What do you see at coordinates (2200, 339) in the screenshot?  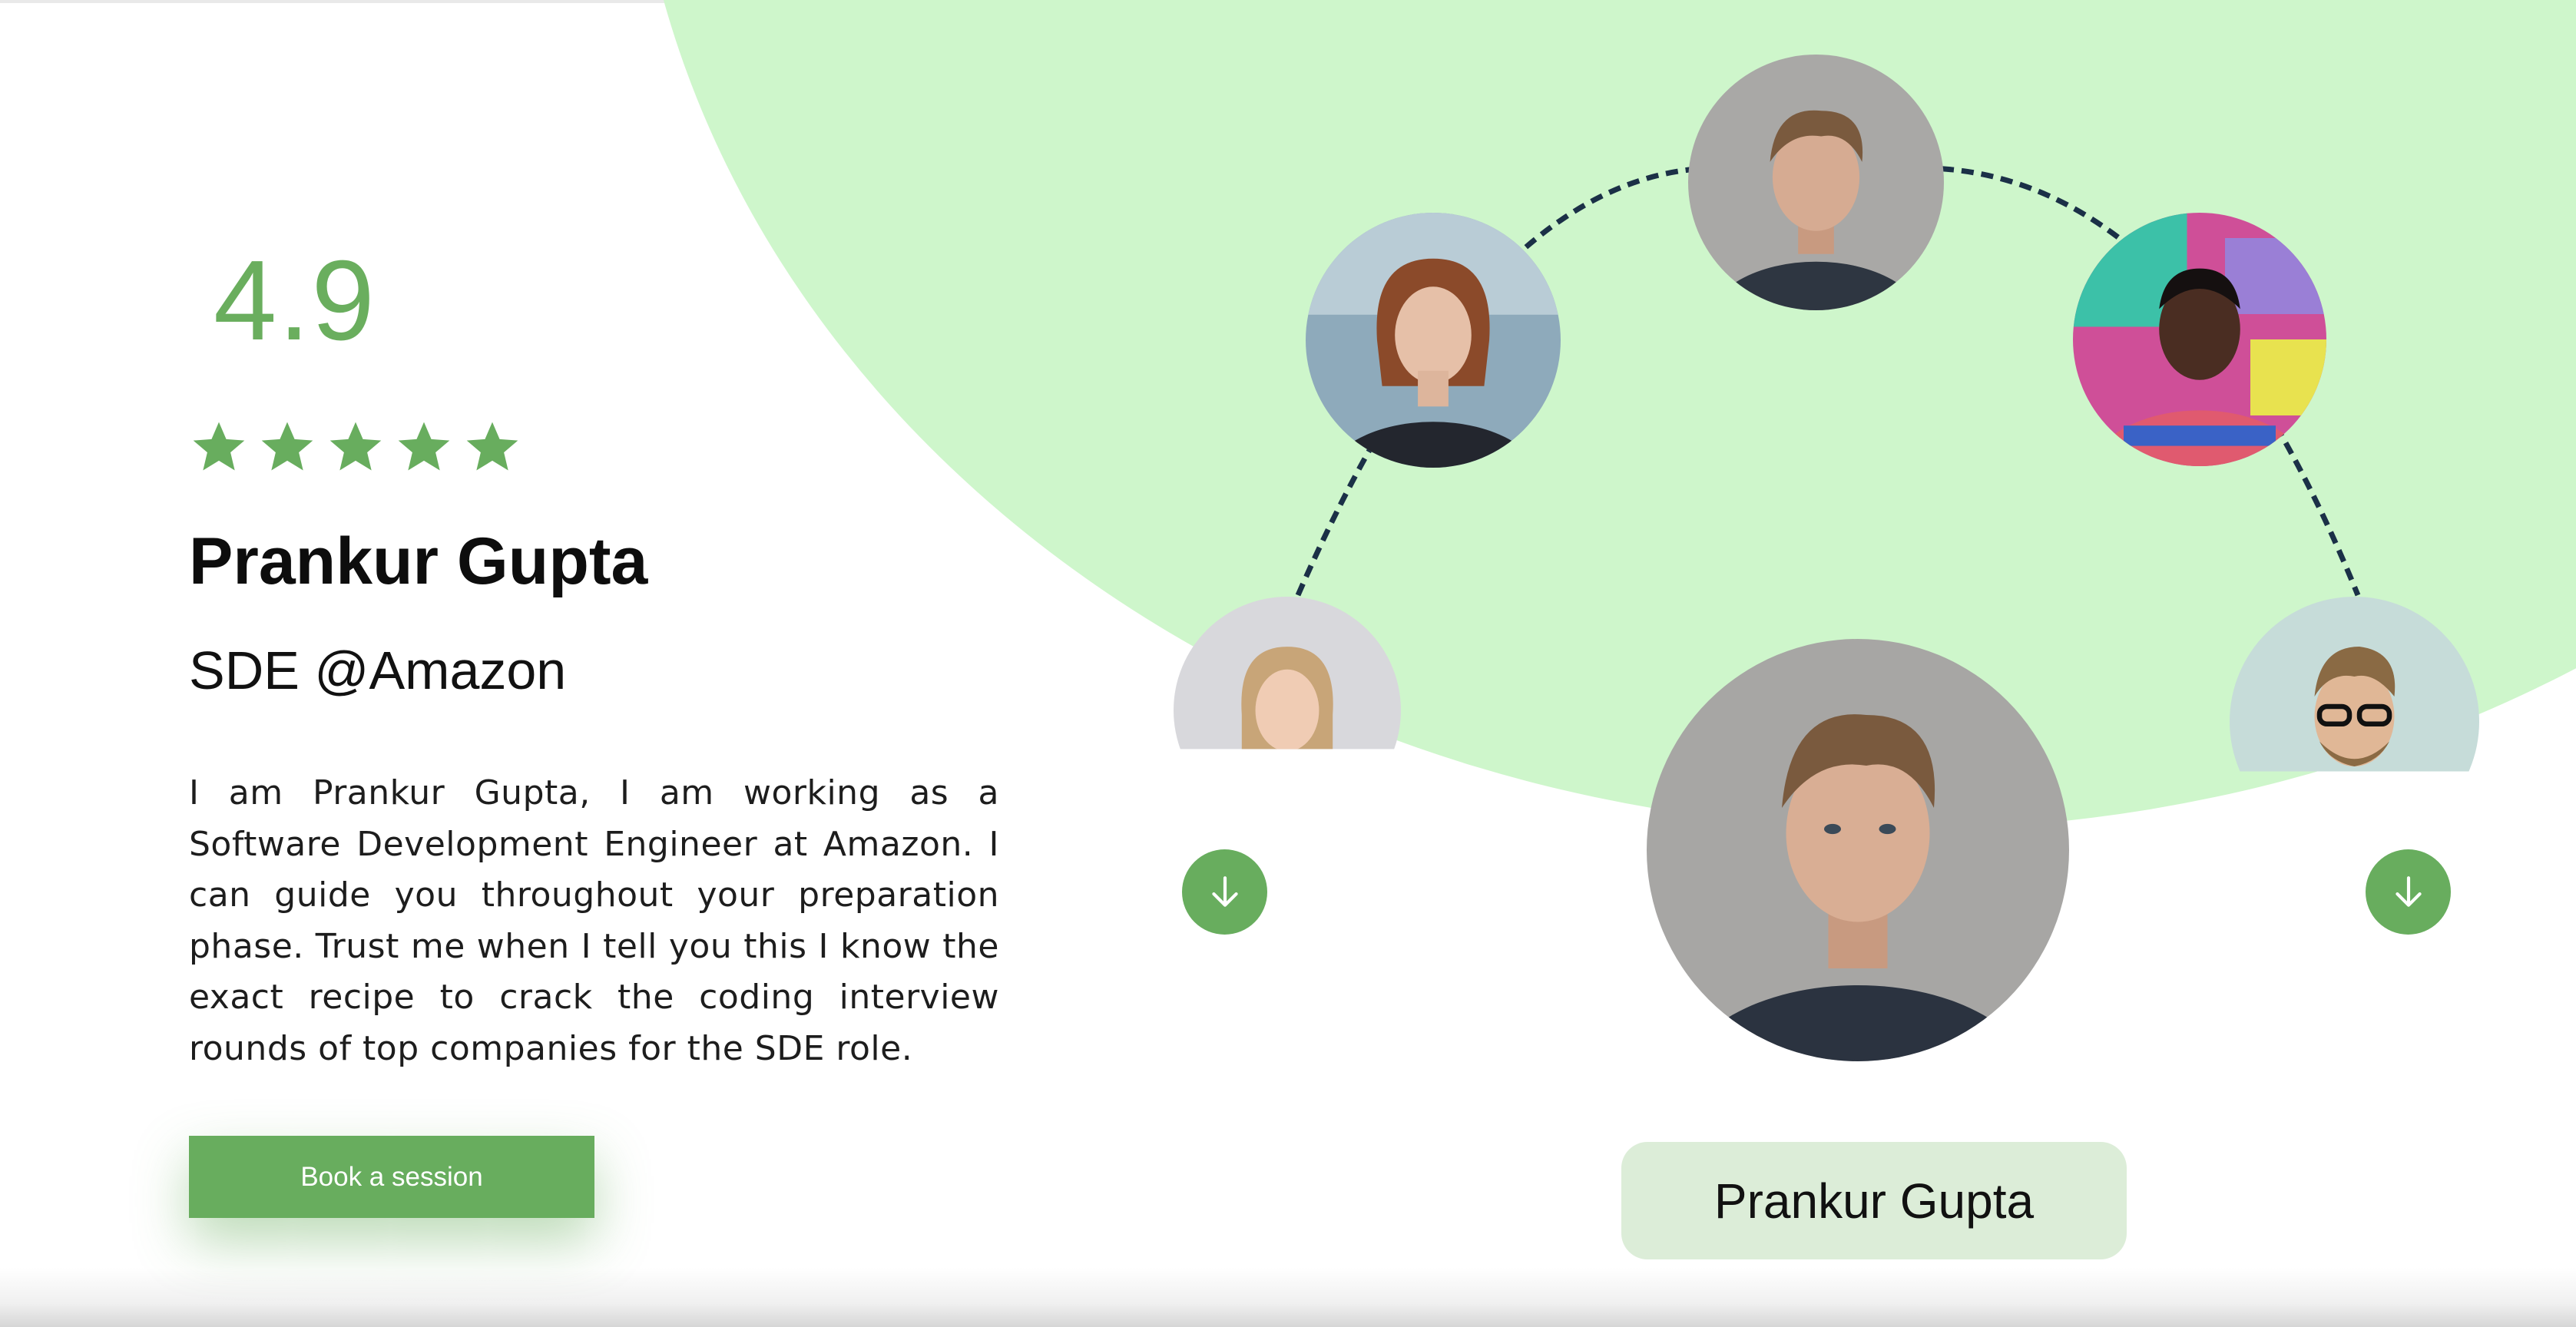 I see `avatar-upper-right` at bounding box center [2200, 339].